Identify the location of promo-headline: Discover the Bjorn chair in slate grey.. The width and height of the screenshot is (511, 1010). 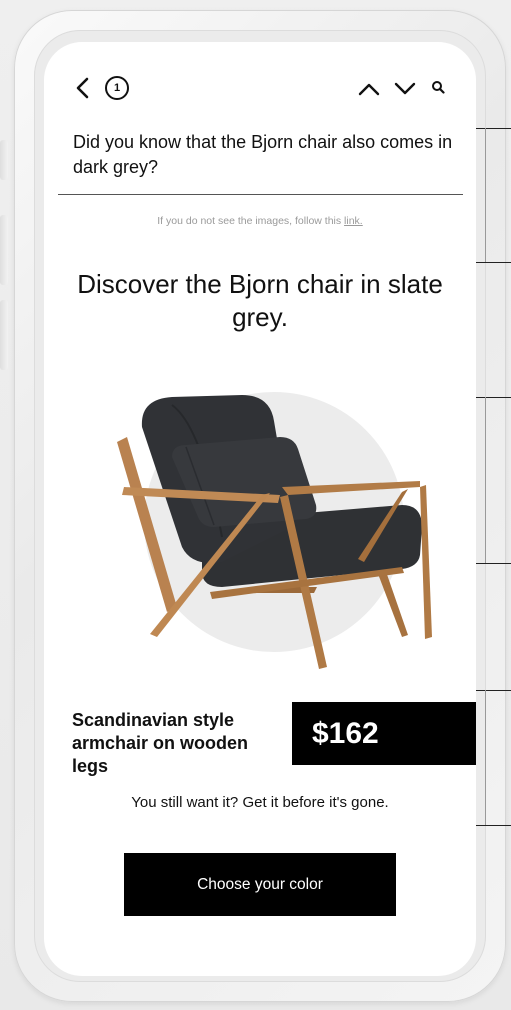
(260, 300).